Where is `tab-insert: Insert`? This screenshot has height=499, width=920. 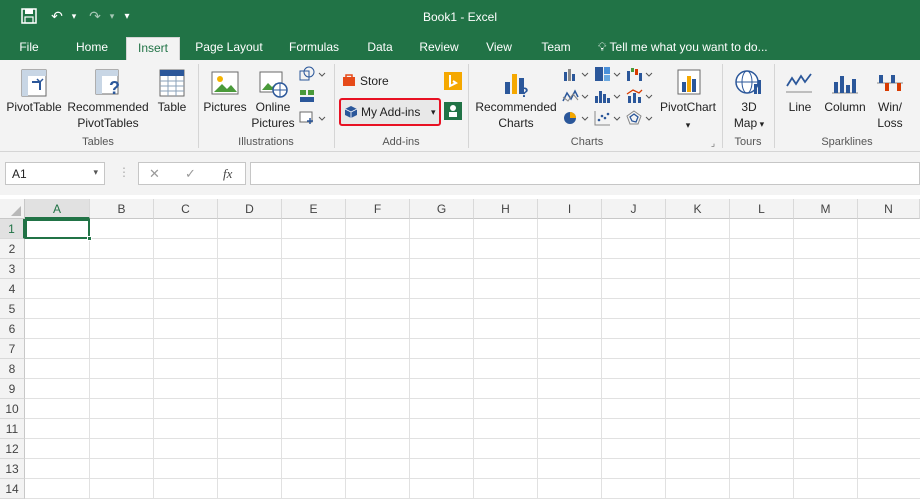 tab-insert: Insert is located at coordinates (153, 48).